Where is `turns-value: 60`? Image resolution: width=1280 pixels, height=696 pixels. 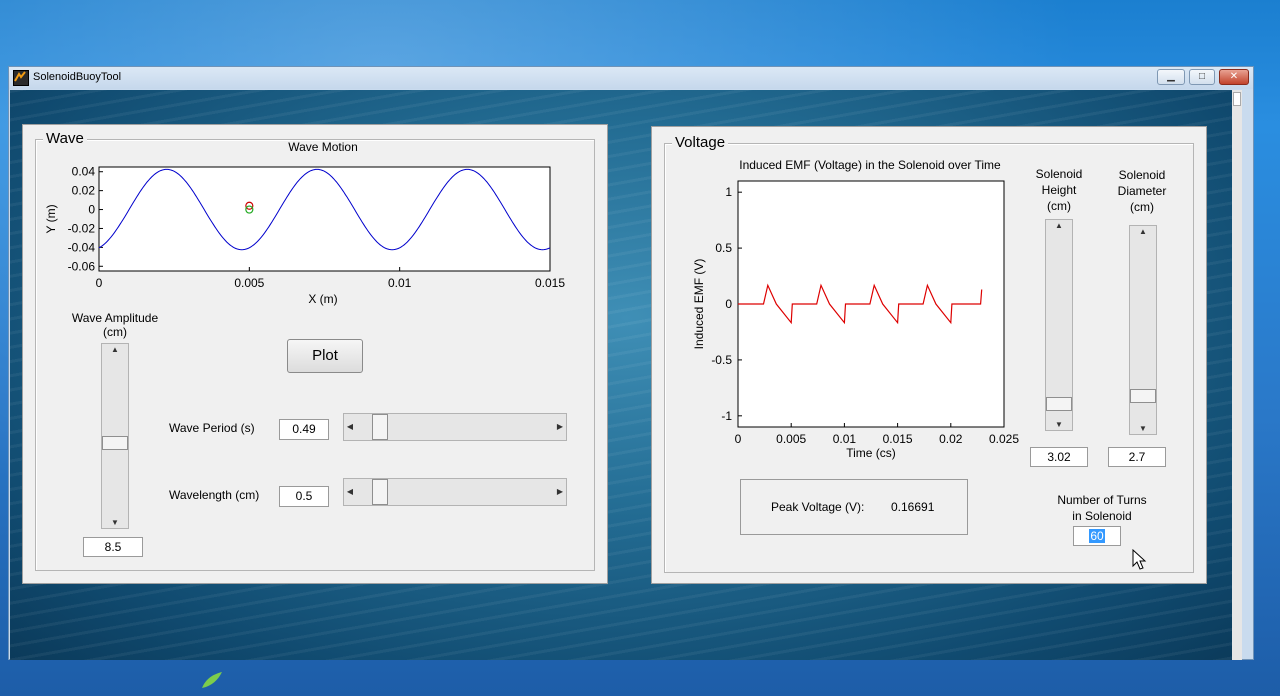 turns-value: 60 is located at coordinates (1097, 536).